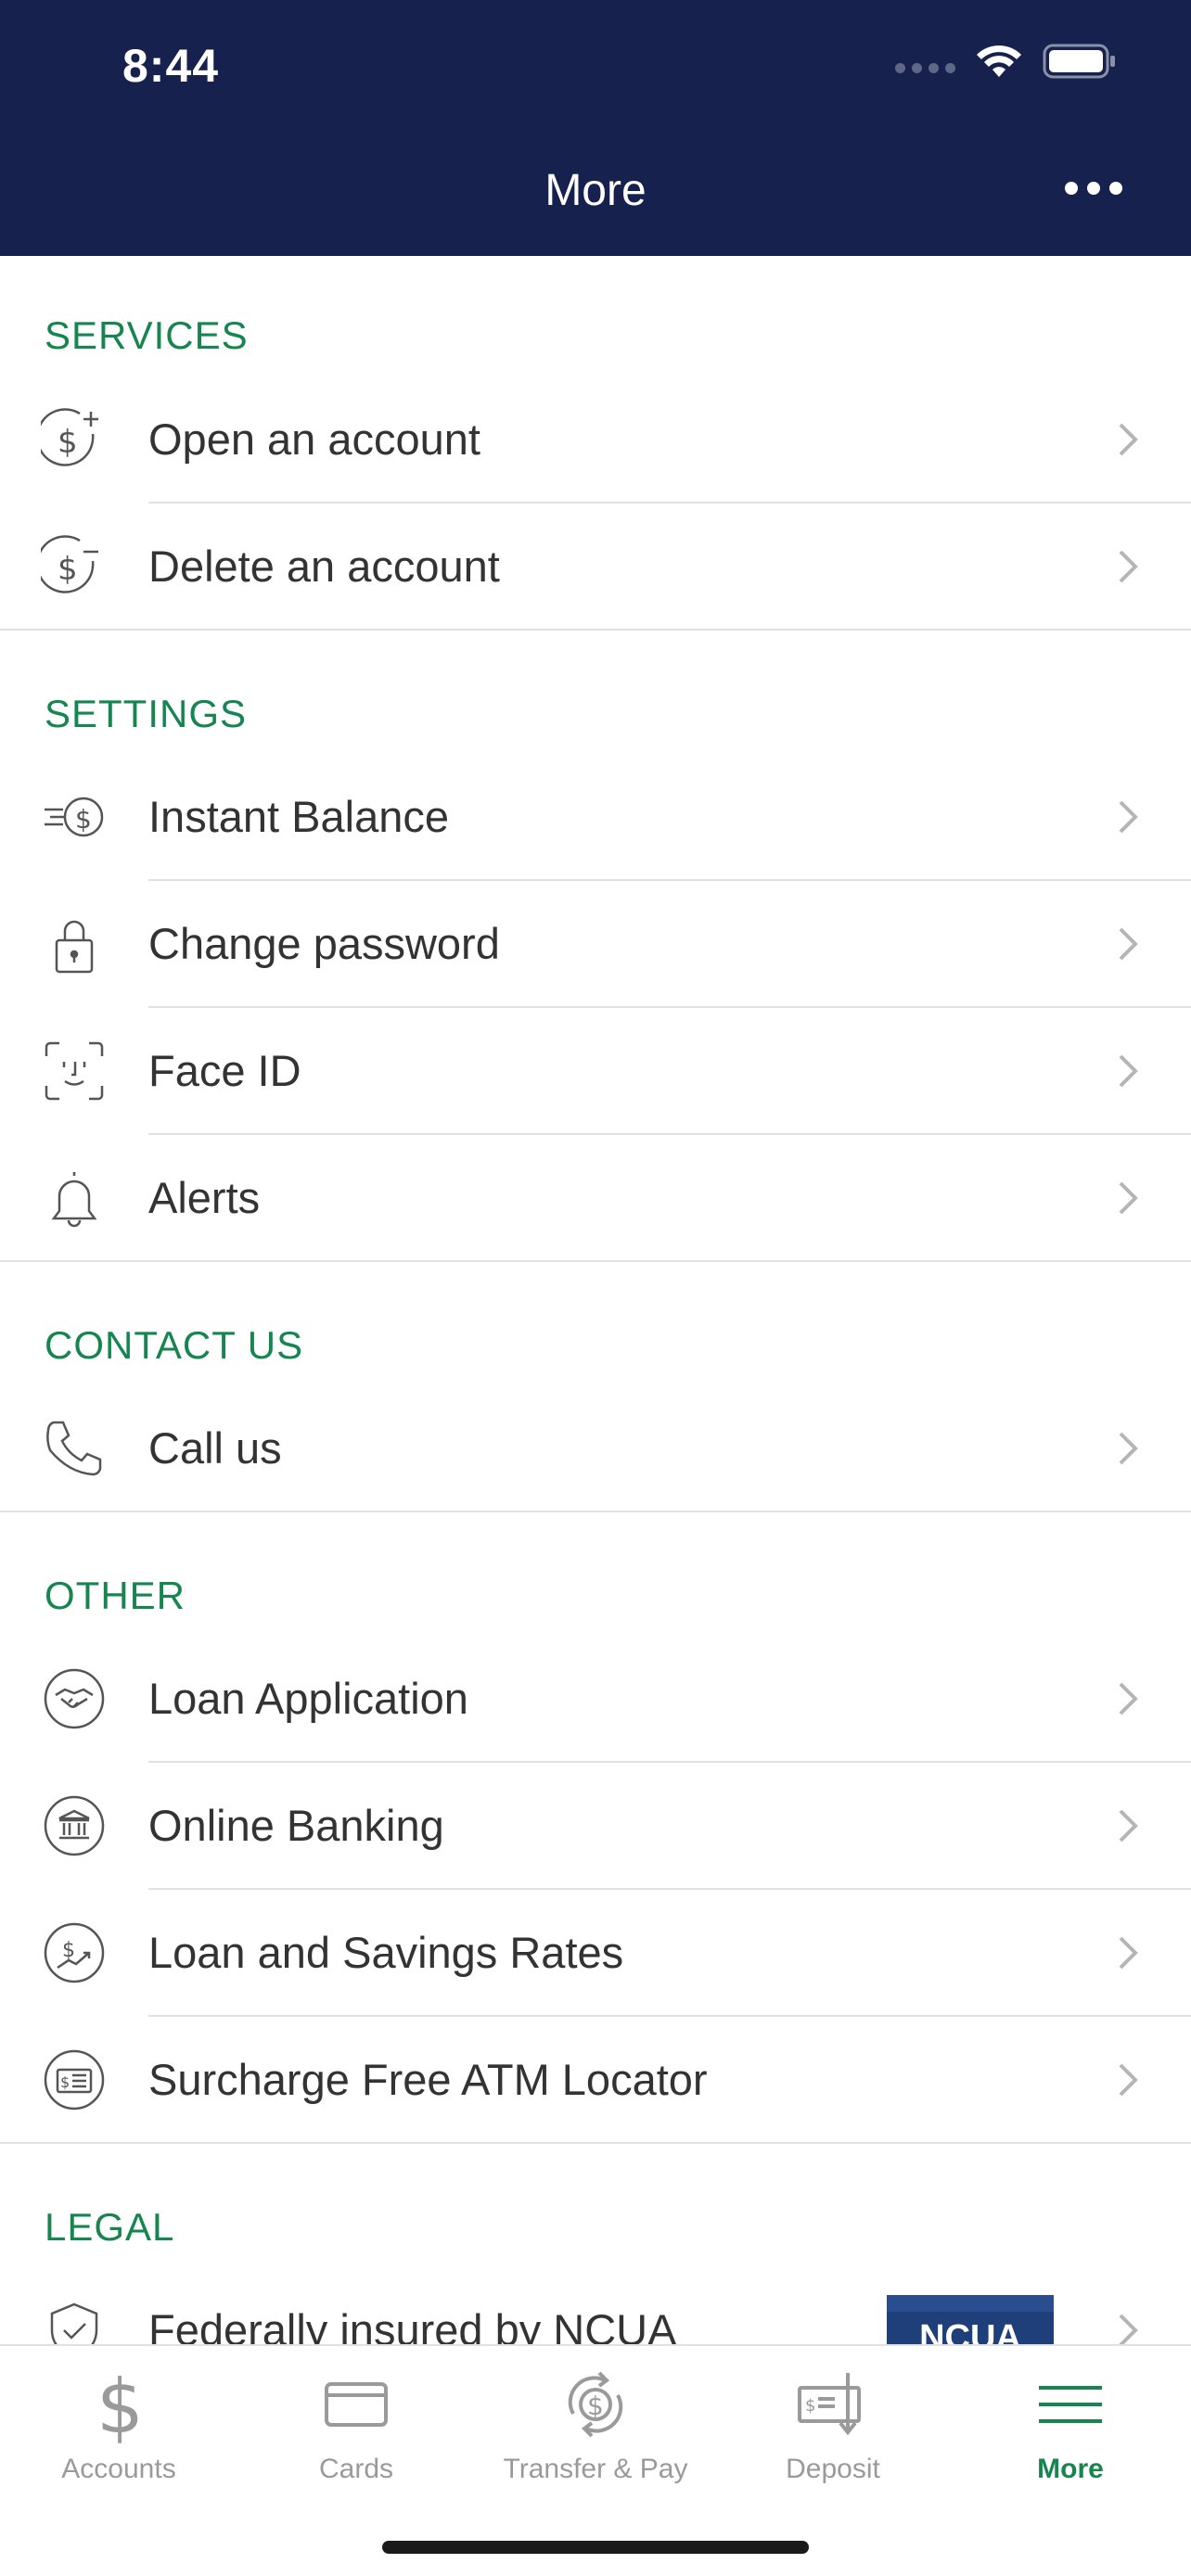  What do you see at coordinates (595, 1826) in the screenshot?
I see `menu-item-online-banking: Online Banking` at bounding box center [595, 1826].